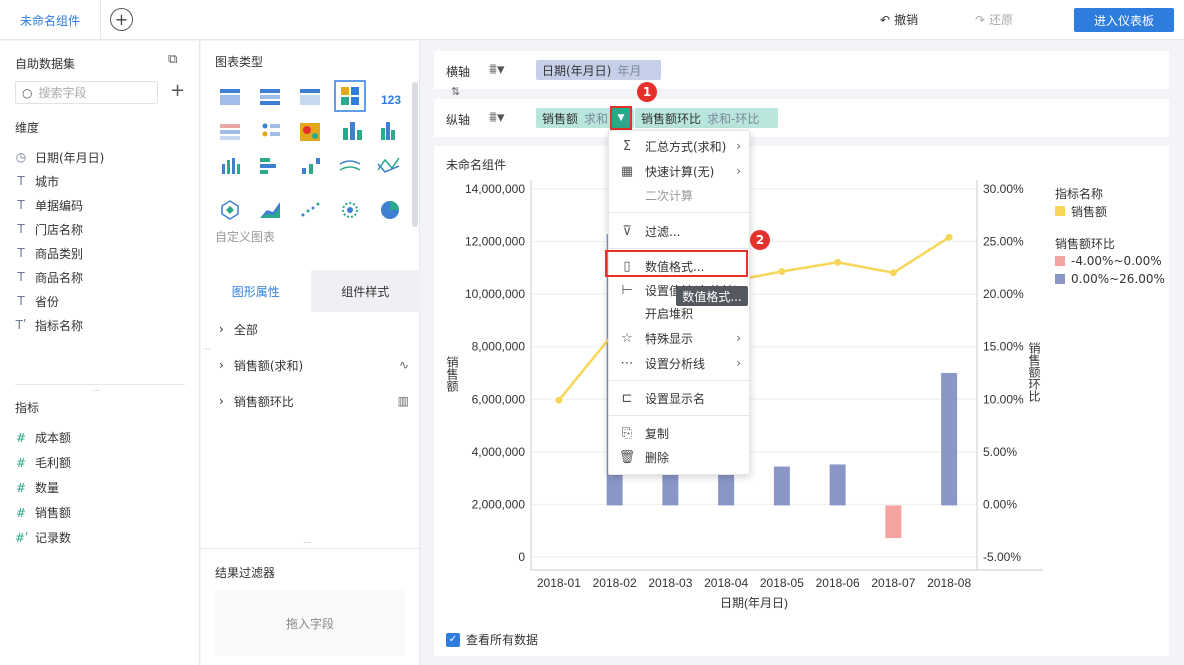 The image size is (1184, 665). I want to click on x-axis-label: 横轴, so click(458, 72).